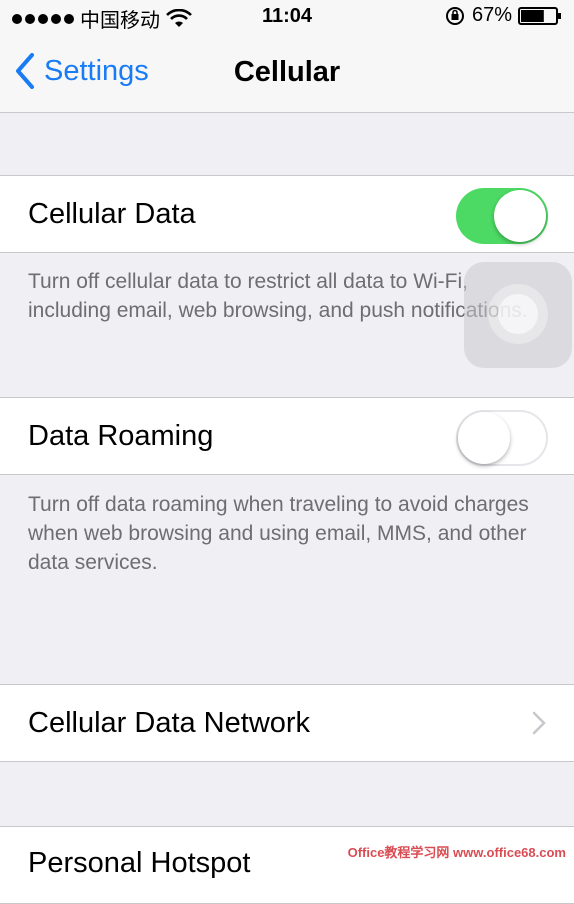 Image resolution: width=574 pixels, height=904 pixels. I want to click on cellular-data-network-row: Cellular Data Network, so click(287, 723).